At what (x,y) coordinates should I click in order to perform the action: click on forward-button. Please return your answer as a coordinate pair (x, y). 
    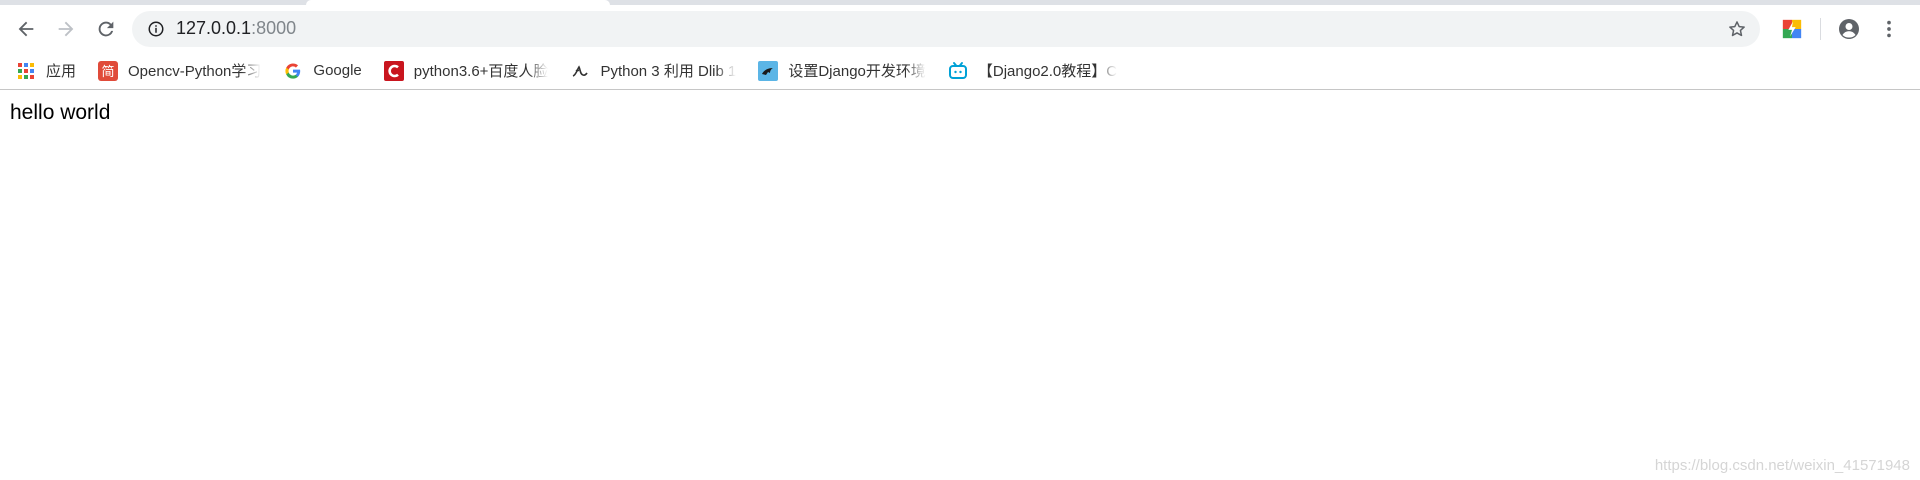
    Looking at the image, I should click on (66, 29).